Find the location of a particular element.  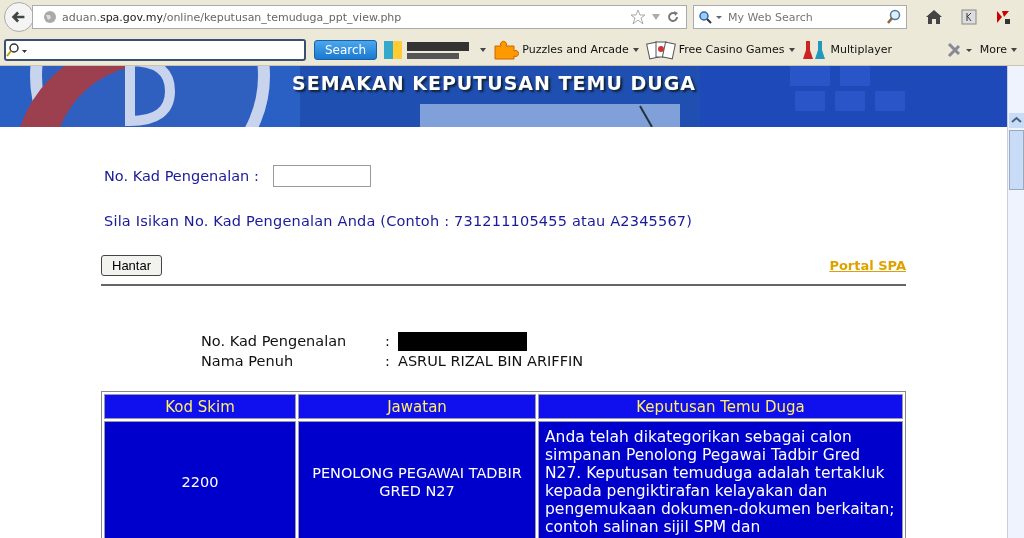

column-header: Jawatan is located at coordinates (417, 406).